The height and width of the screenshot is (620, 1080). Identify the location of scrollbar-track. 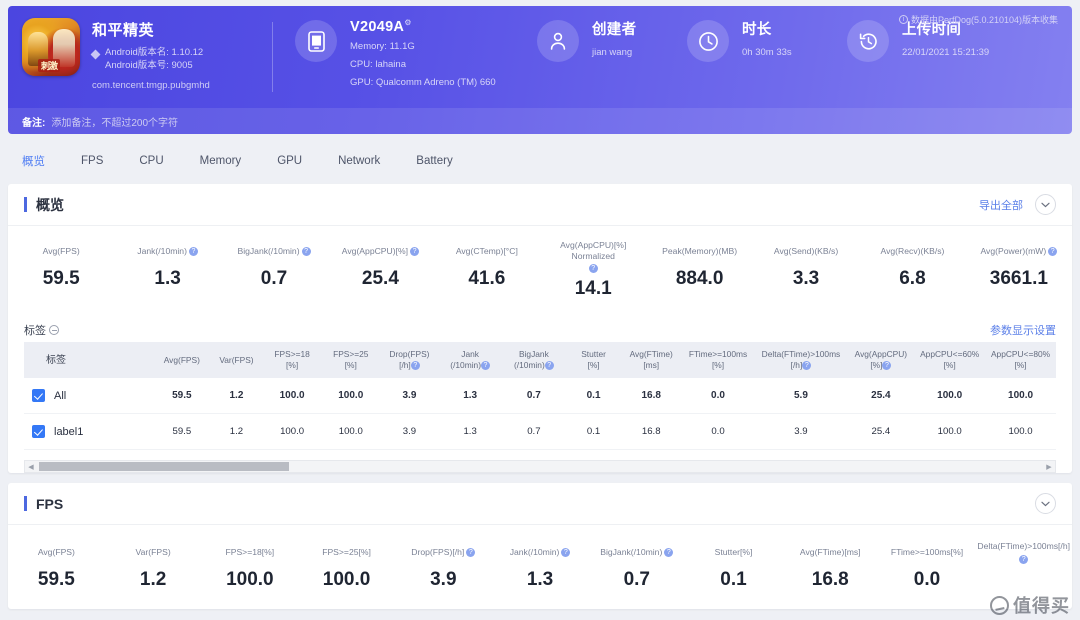
(540, 466).